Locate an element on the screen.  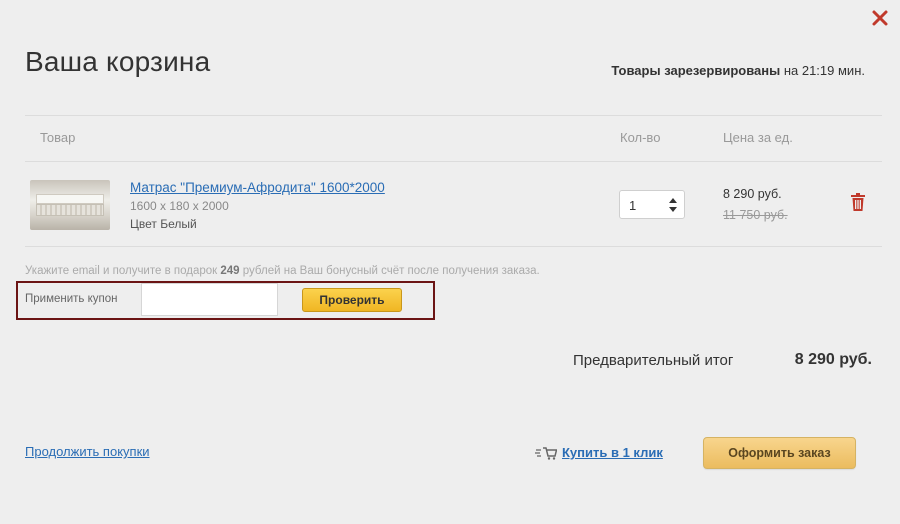
checkout-button: Оформить заказ is located at coordinates (779, 453).